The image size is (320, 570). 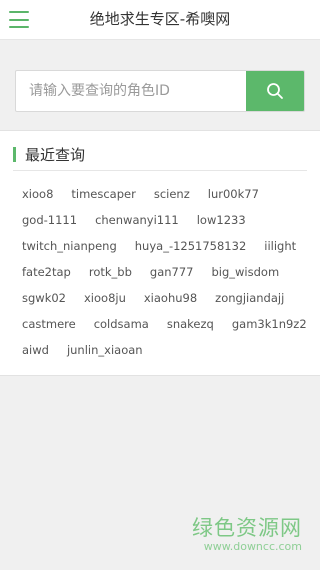 I want to click on search-box, so click(x=160, y=91).